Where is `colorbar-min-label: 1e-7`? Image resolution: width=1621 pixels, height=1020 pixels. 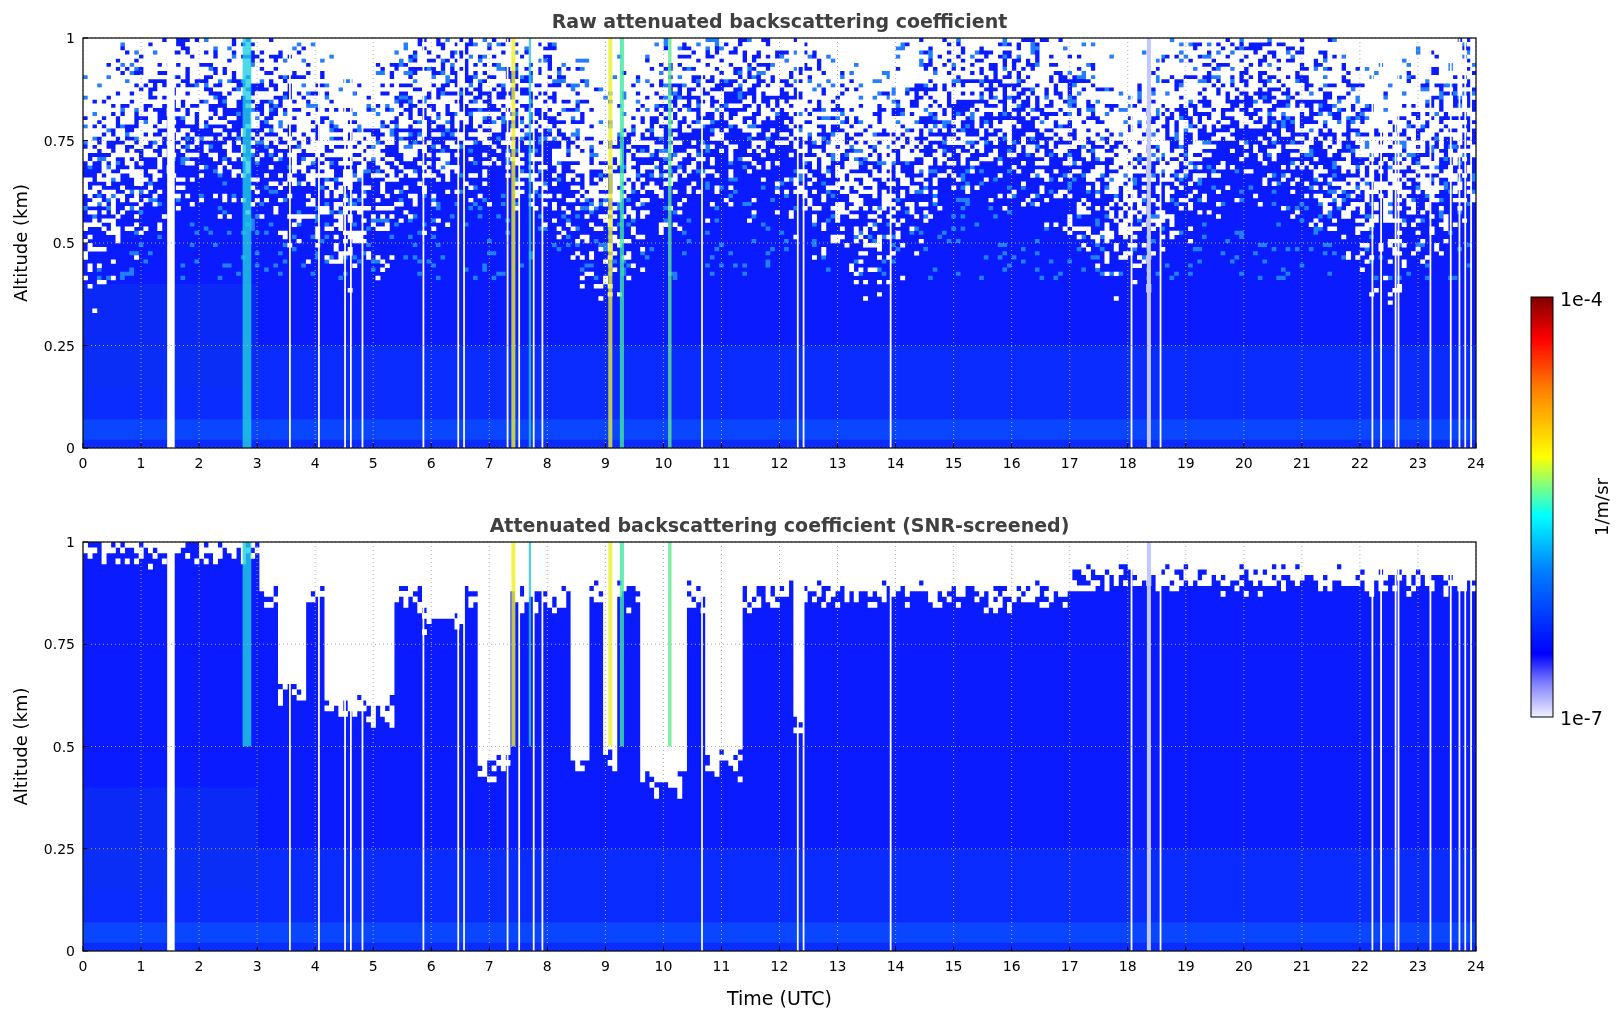
colorbar-min-label: 1e-7 is located at coordinates (1581, 718).